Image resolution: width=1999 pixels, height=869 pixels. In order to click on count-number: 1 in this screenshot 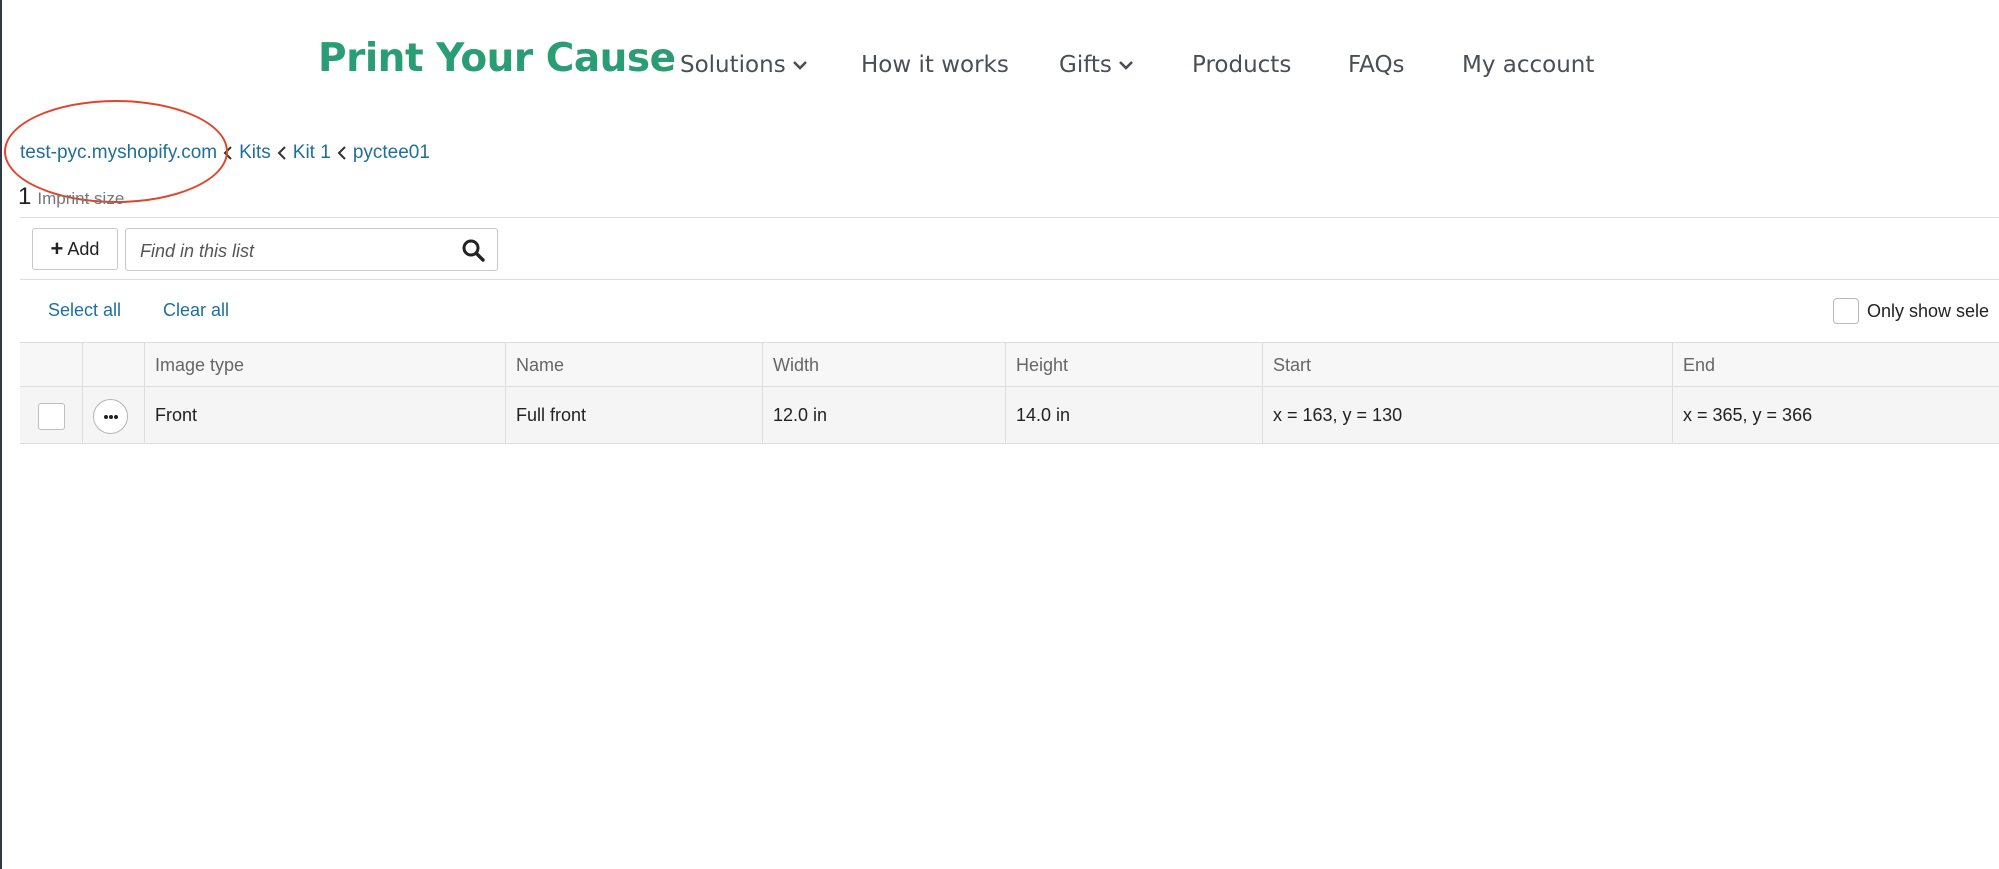, I will do `click(25, 196)`.